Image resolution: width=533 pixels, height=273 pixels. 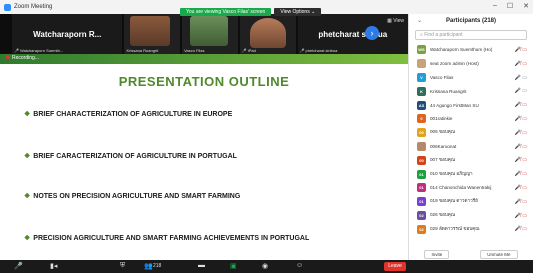 What do you see at coordinates (319, 50) in the screenshot?
I see `video-caption: 🎤phetcharat sinbua` at bounding box center [319, 50].